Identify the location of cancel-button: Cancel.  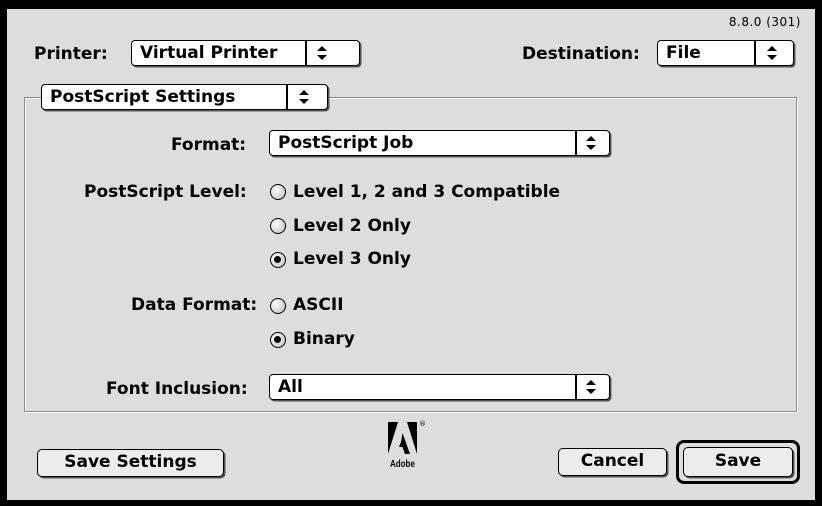
(612, 462).